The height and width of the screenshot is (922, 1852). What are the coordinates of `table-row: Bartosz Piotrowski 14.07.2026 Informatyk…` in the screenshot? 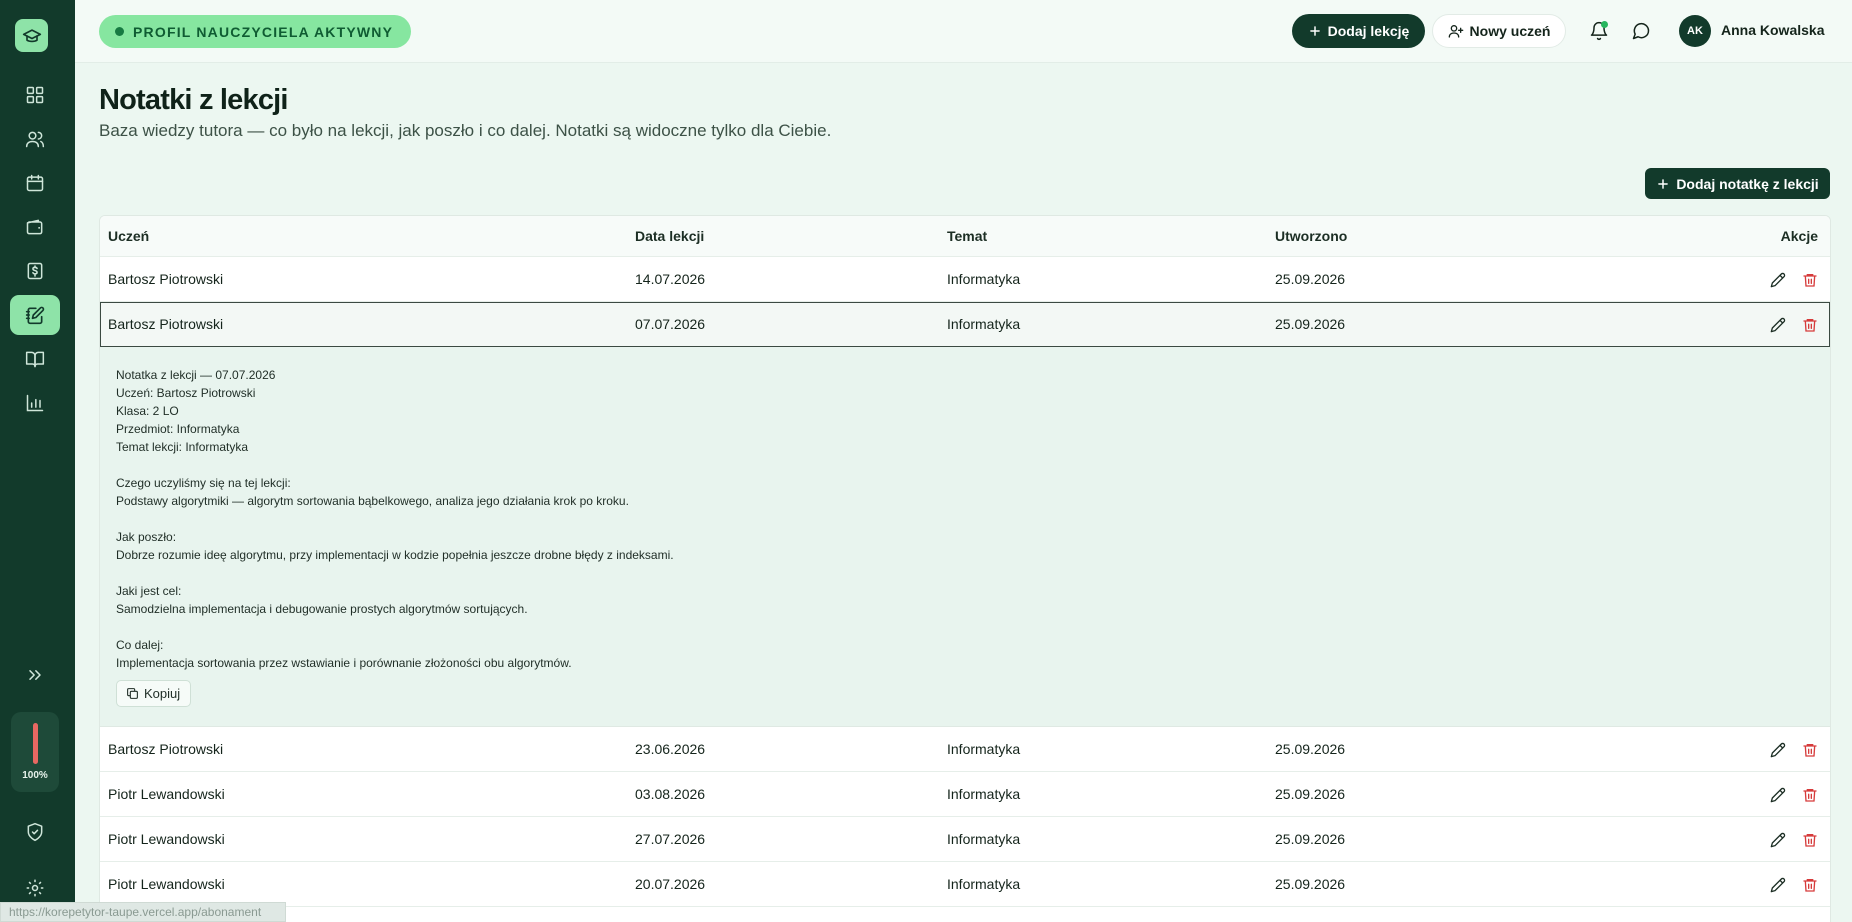 It's located at (965, 279).